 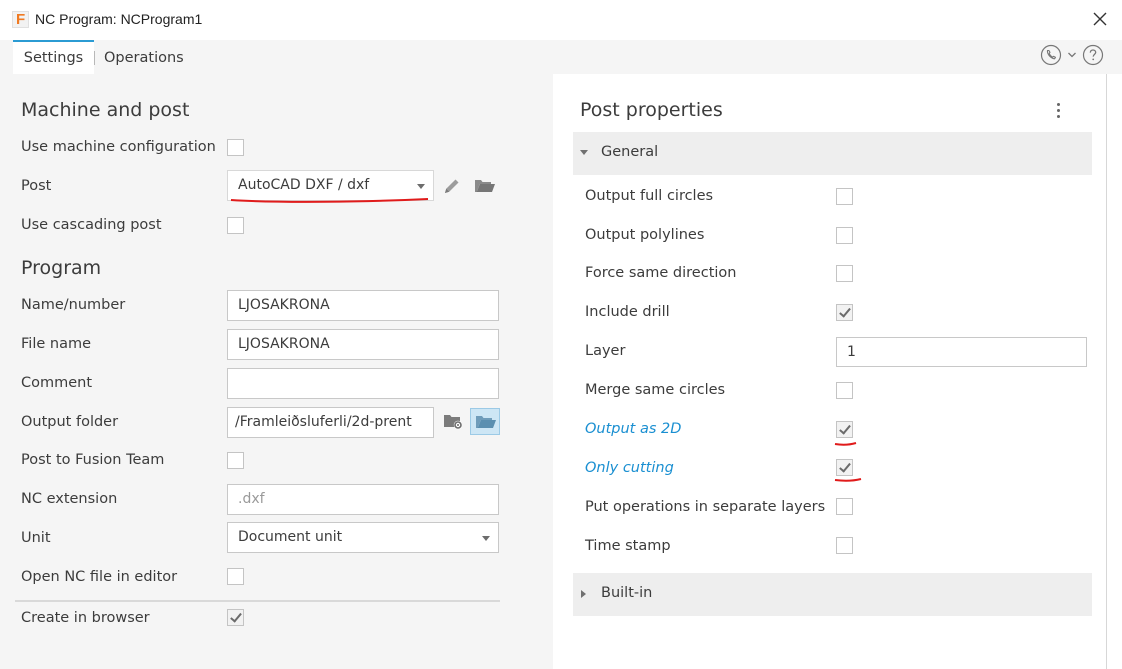 I want to click on group-built-in-header: Built-in, so click(x=832, y=594).